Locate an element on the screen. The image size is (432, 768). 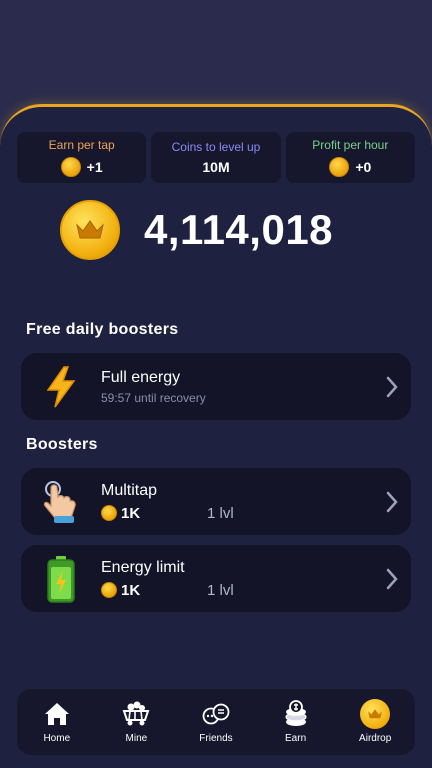
booster-energy-limit: Energy limit 1K 1 lvl is located at coordinates (216, 578).